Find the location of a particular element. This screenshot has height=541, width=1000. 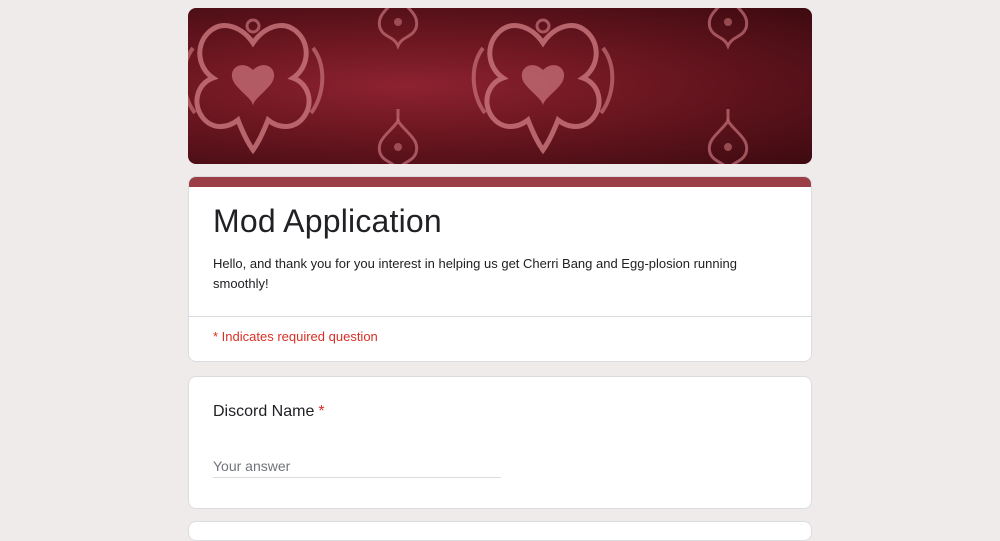

discord-name-input is located at coordinates (357, 466).